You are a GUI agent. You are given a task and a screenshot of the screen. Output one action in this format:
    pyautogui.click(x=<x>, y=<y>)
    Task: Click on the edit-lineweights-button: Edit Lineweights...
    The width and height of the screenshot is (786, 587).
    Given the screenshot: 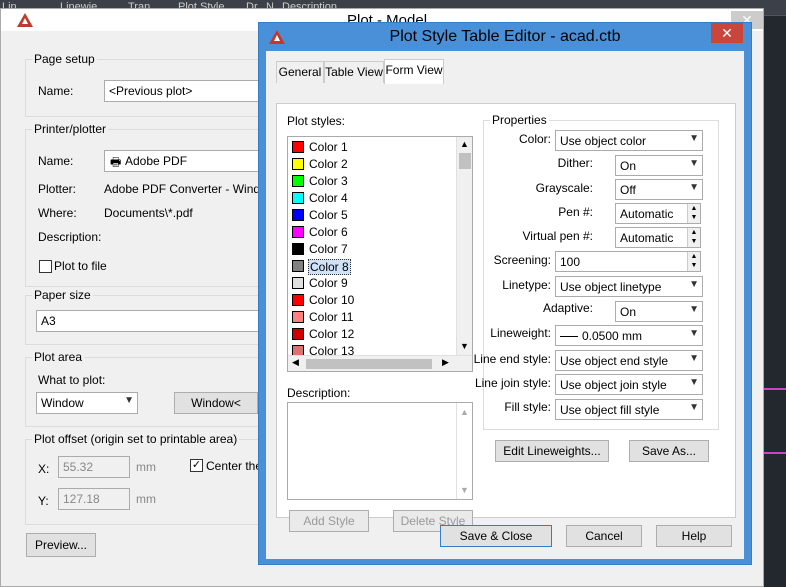 What is the action you would take?
    pyautogui.click(x=552, y=451)
    